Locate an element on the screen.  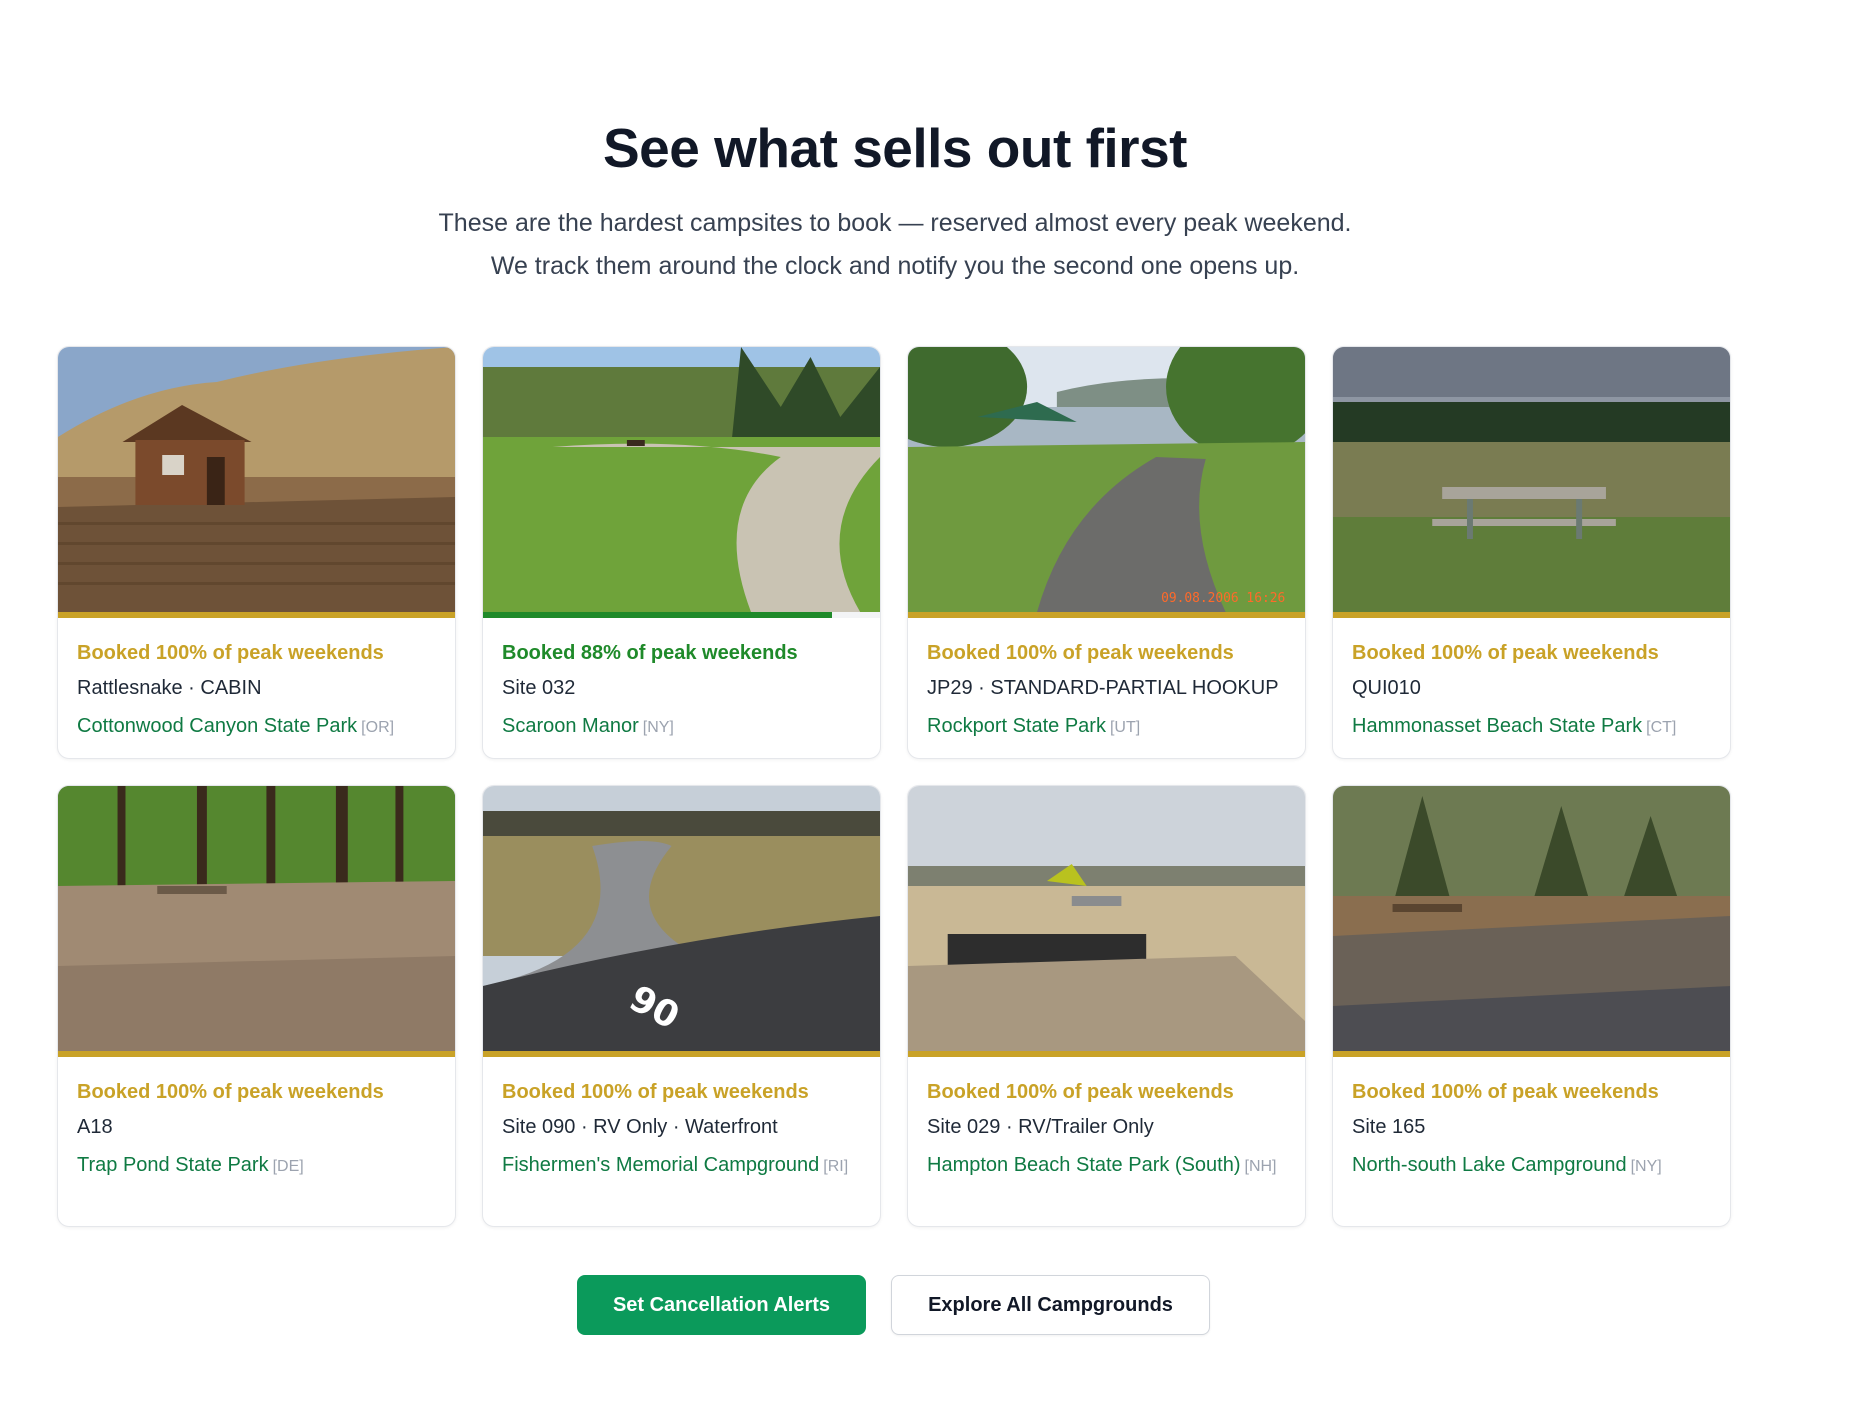
campsite-photo: 09.08.2006 16:26 is located at coordinates (1106, 479).